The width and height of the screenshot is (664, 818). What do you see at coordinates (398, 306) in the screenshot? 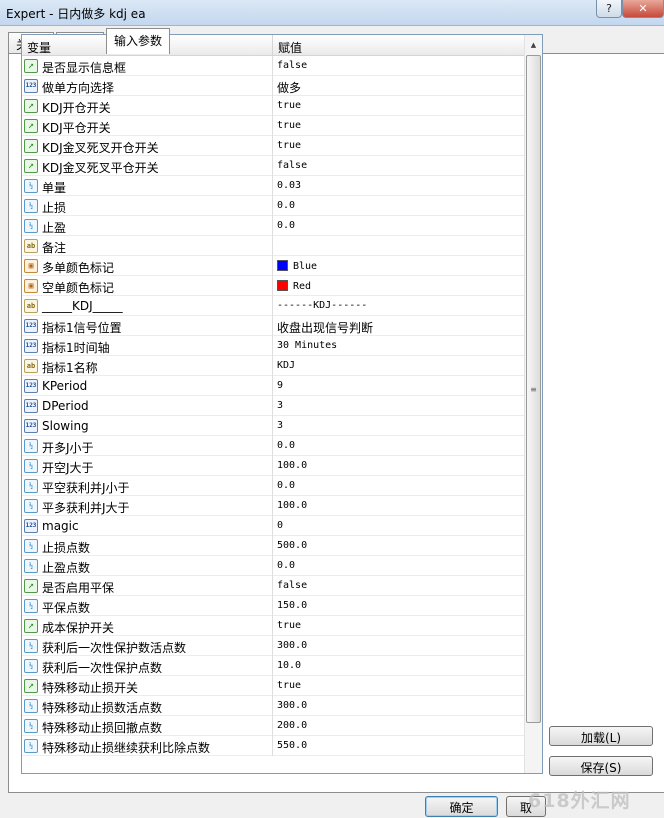
I see `parameter-value: ------KDJ------` at bounding box center [398, 306].